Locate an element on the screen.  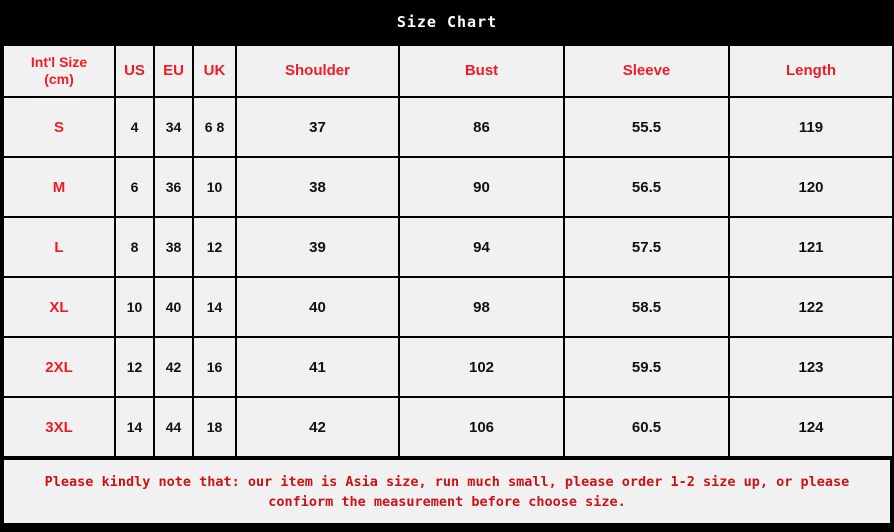
cell-uk: 18 is located at coordinates (214, 427).